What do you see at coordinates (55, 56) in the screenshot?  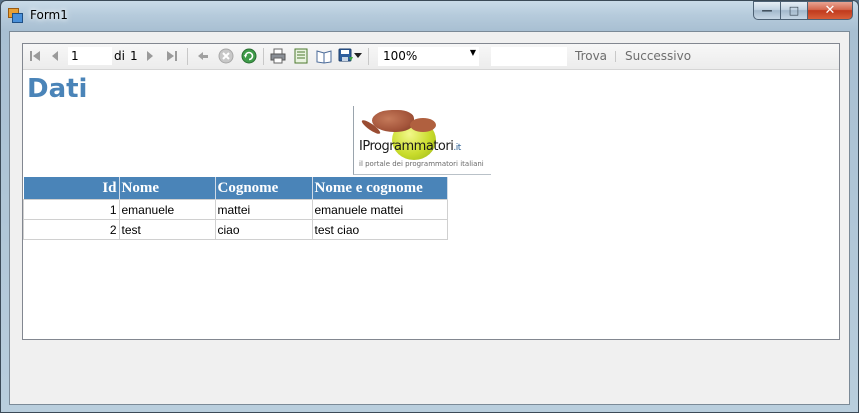 I see `previous-page-icon` at bounding box center [55, 56].